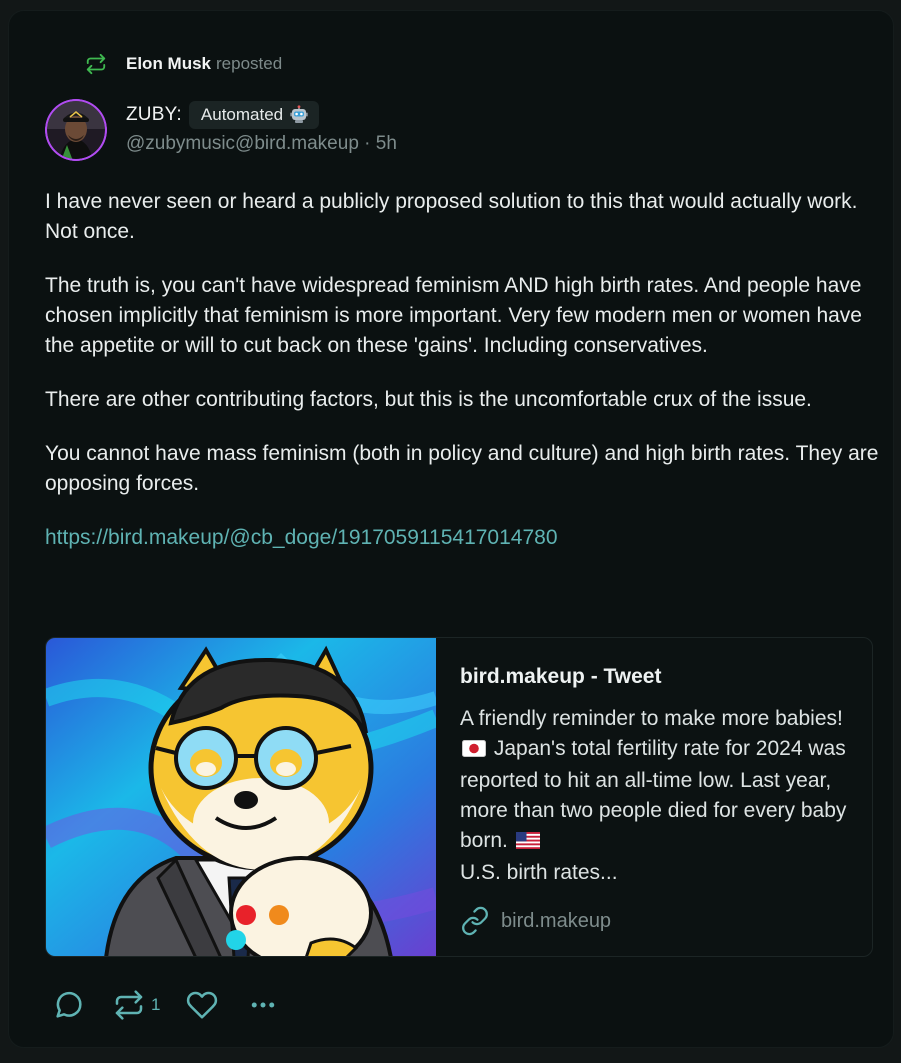 The image size is (901, 1063). Describe the element at coordinates (242, 114) in the screenshot. I see `automated-badge-label: Automated` at that location.